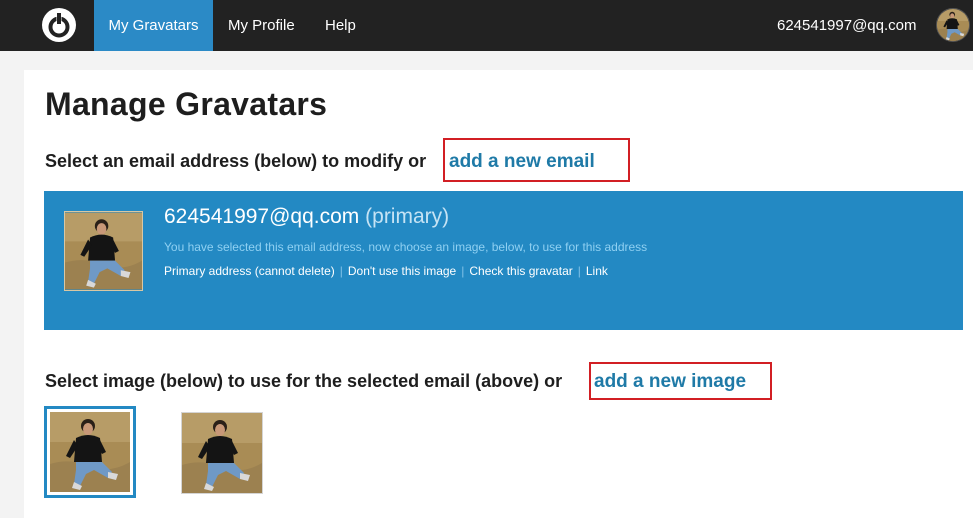 The width and height of the screenshot is (973, 518). What do you see at coordinates (847, 25) in the screenshot?
I see `account-email: 624541997@qq.com` at bounding box center [847, 25].